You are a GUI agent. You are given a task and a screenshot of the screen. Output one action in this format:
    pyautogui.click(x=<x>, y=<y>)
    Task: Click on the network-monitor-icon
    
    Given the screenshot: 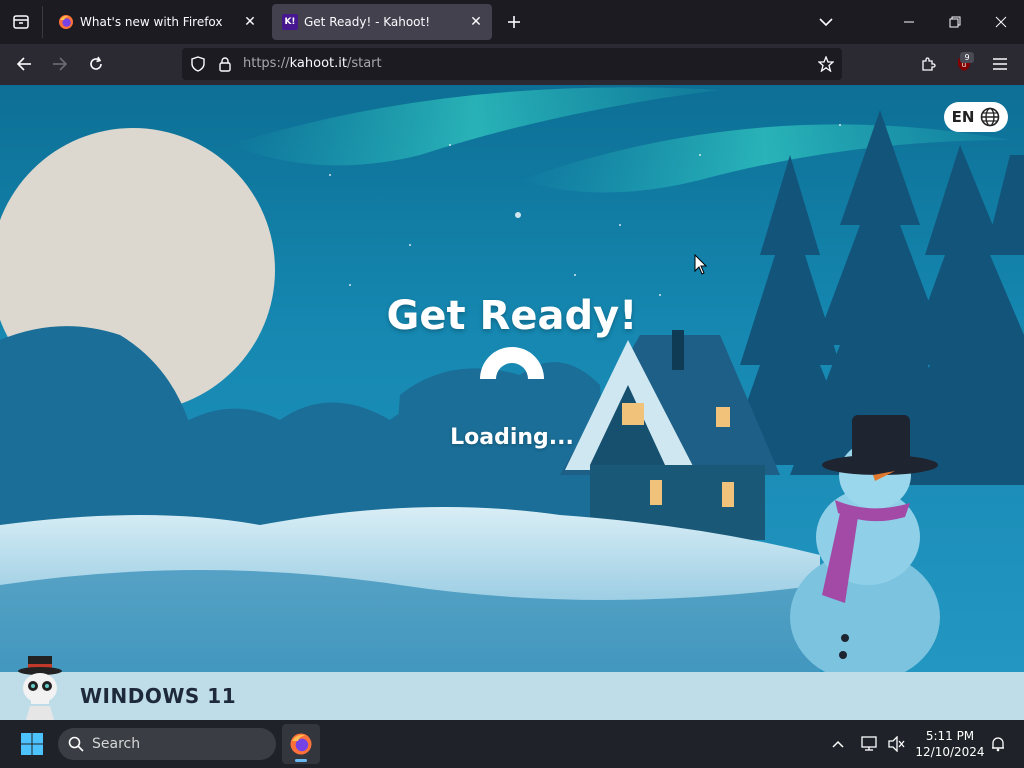 What is the action you would take?
    pyautogui.click(x=869, y=743)
    